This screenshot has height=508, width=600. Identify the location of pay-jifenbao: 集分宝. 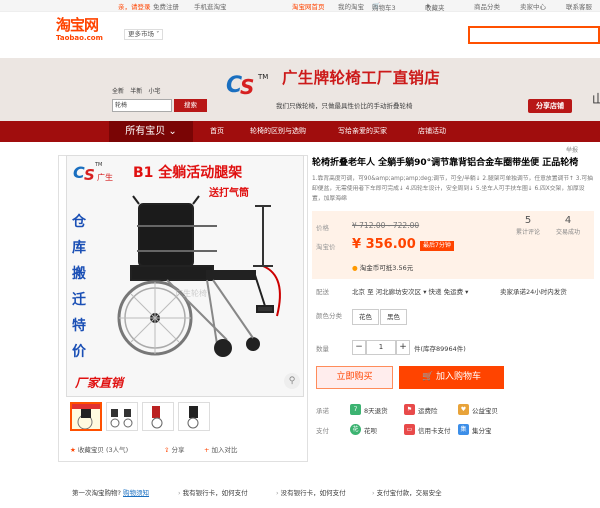
(482, 430).